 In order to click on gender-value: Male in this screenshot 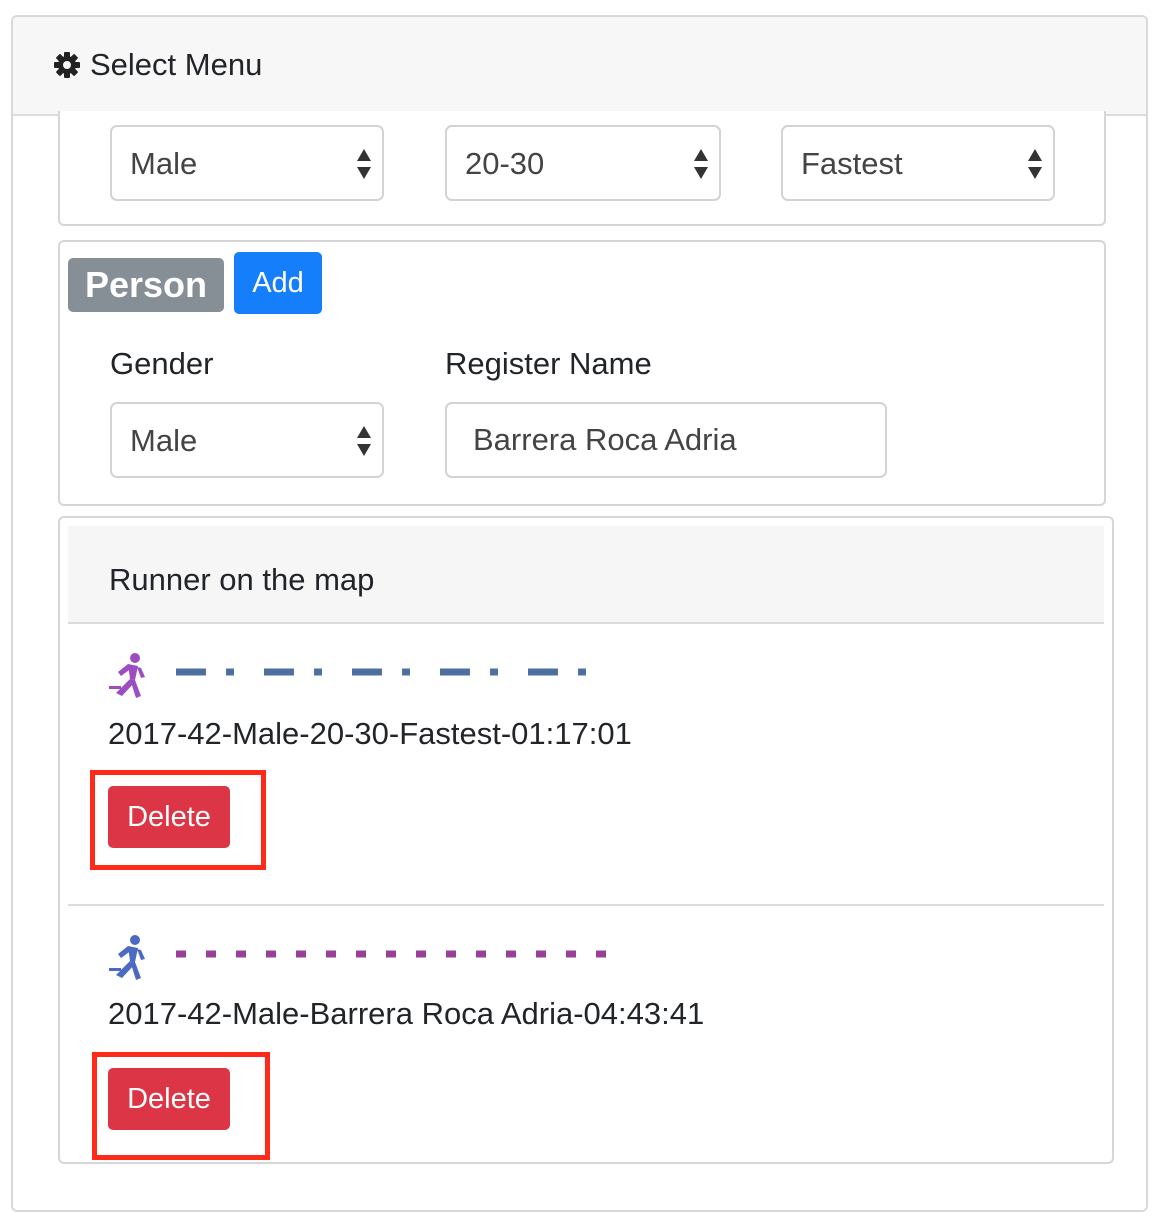, I will do `click(164, 440)`.